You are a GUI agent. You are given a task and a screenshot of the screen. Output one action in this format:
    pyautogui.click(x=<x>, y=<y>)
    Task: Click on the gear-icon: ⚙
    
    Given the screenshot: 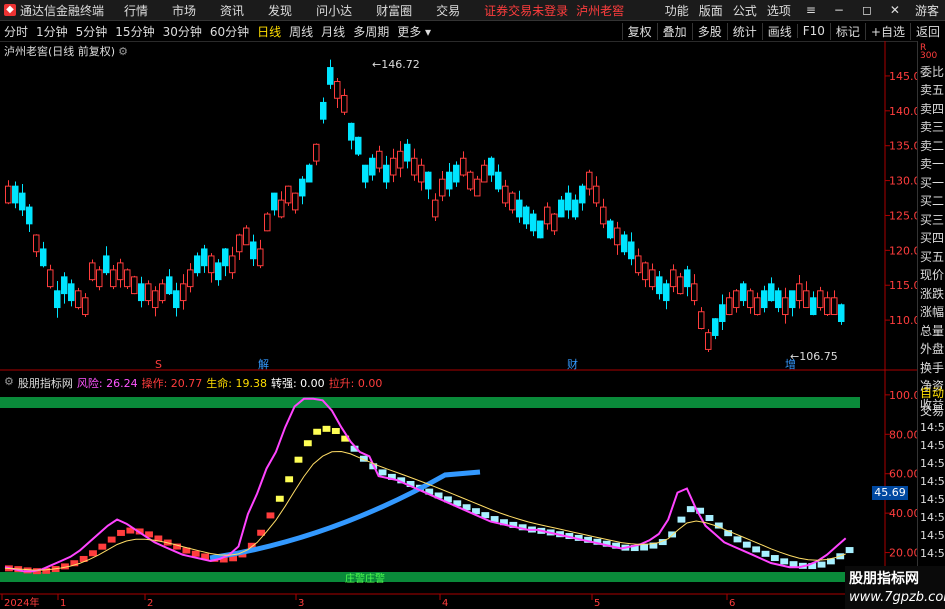 What is the action you would take?
    pyautogui.click(x=123, y=51)
    